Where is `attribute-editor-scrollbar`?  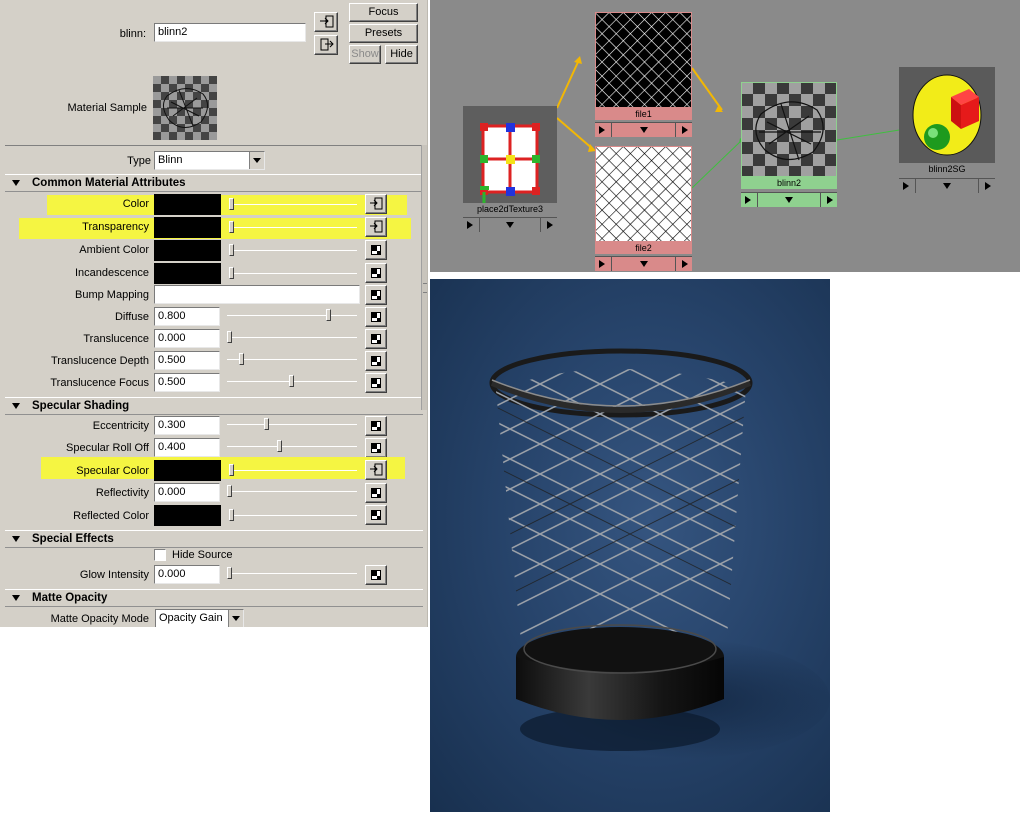
attribute-editor-scrollbar is located at coordinates (424, 277).